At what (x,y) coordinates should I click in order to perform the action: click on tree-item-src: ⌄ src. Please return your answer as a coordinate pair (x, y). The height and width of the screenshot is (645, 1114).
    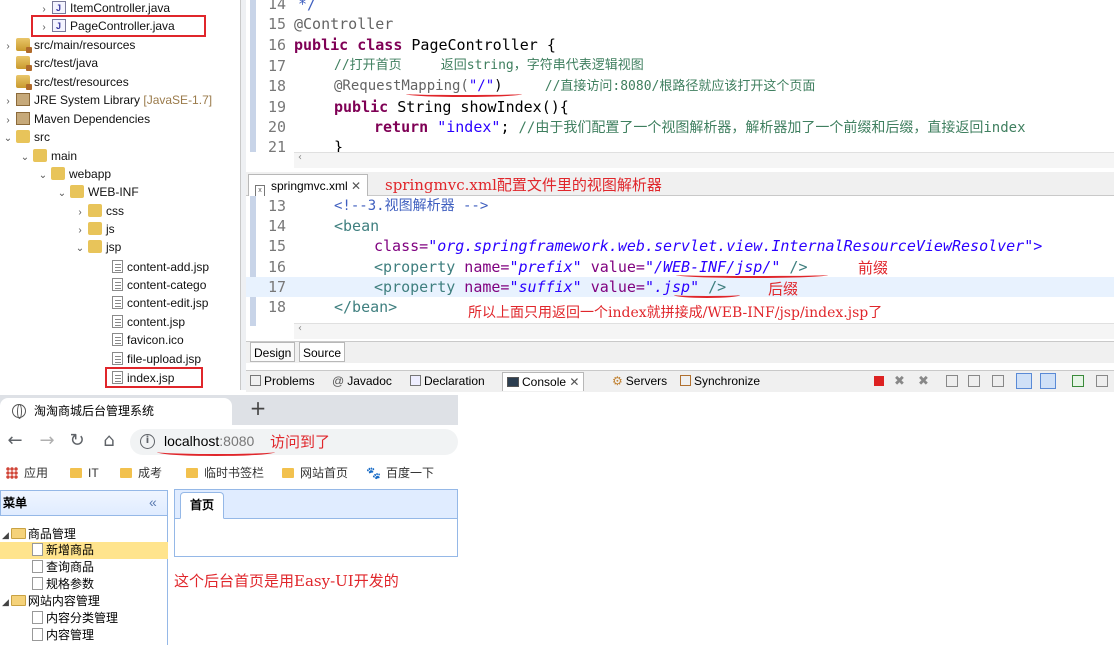
    Looking at the image, I should click on (26, 137).